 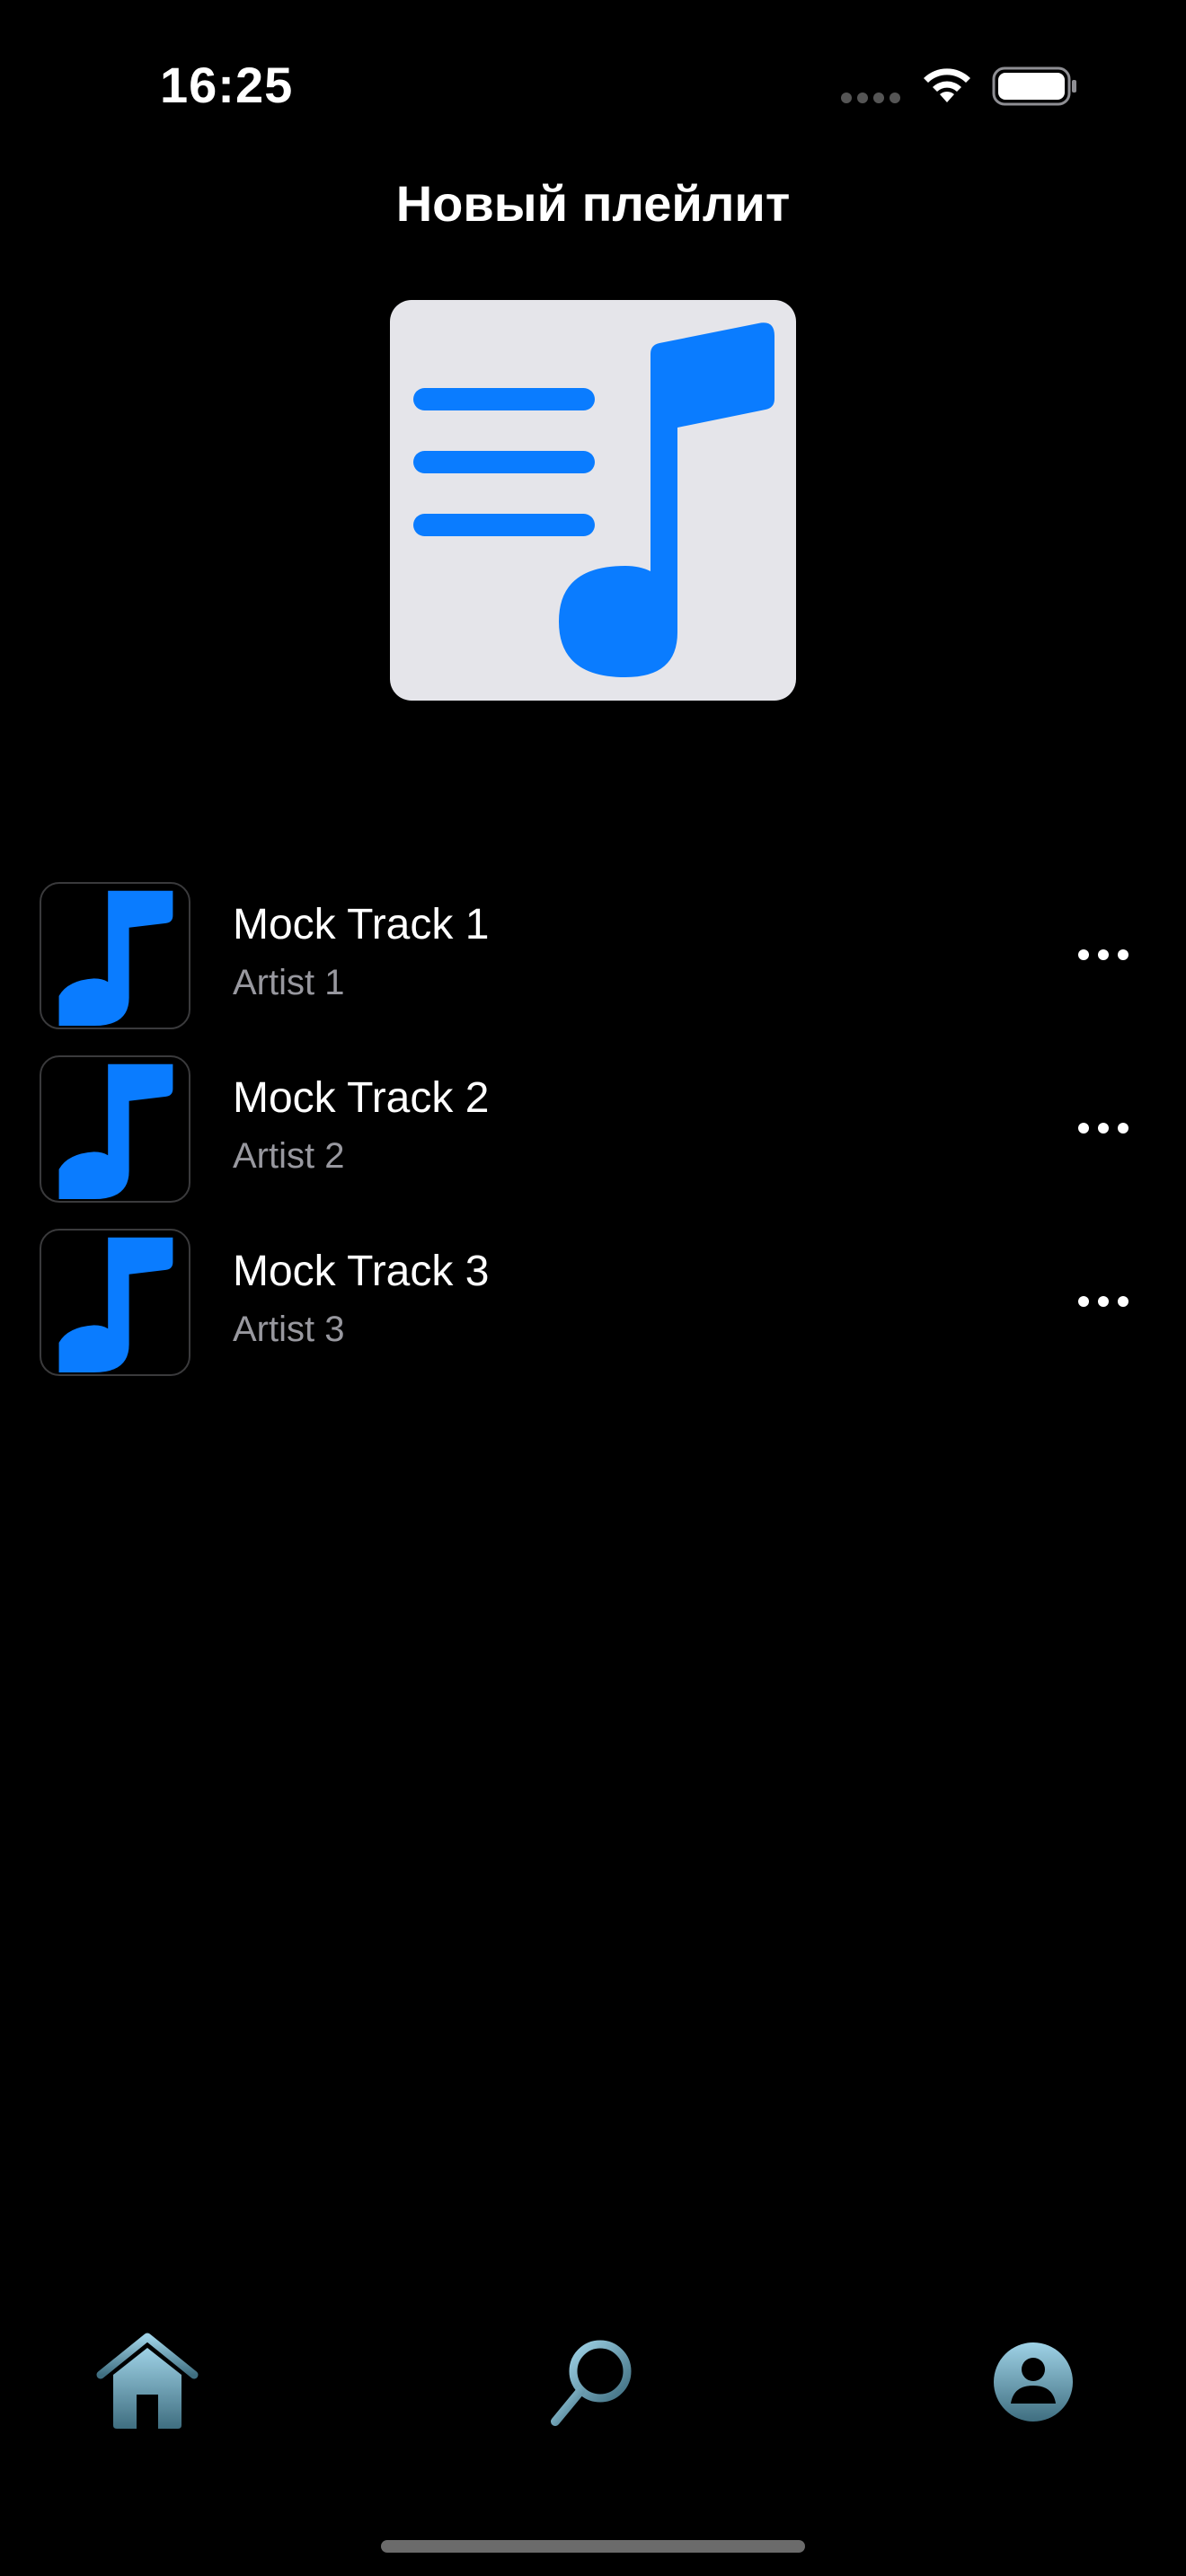 I want to click on track-row: Mock Track 1 Artist 1, so click(x=593, y=967).